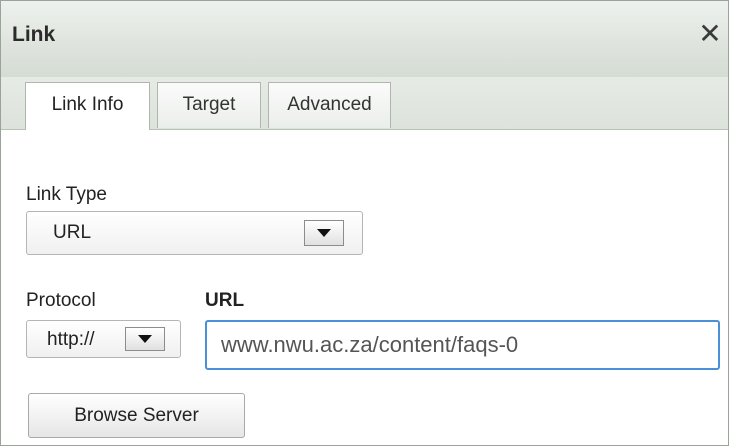 The width and height of the screenshot is (729, 446). Describe the element at coordinates (462, 345) in the screenshot. I see `url-input` at that location.